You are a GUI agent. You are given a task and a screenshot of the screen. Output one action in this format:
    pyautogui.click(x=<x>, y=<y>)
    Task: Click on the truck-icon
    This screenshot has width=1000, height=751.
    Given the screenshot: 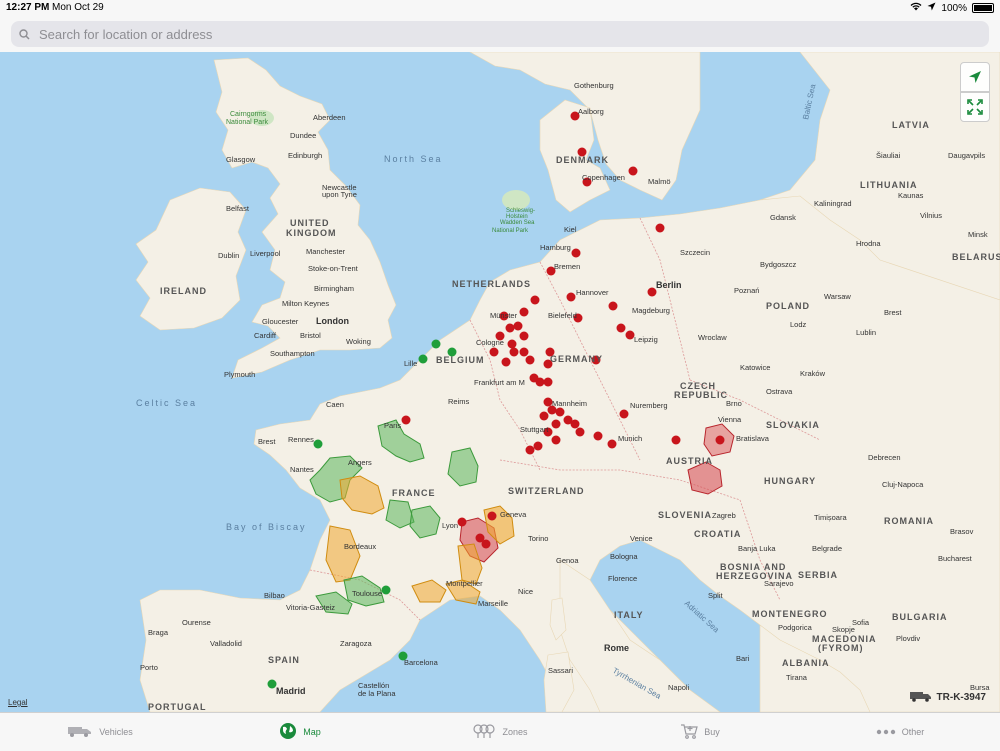 What is the action you would take?
    pyautogui.click(x=921, y=697)
    